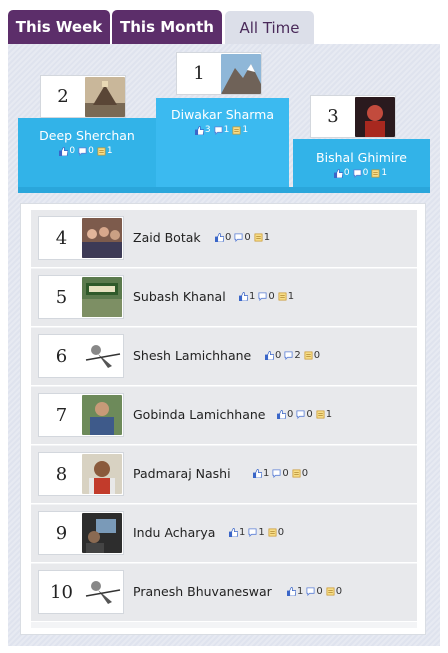 The height and width of the screenshot is (653, 448). I want to click on rank-box: 8, so click(81, 474).